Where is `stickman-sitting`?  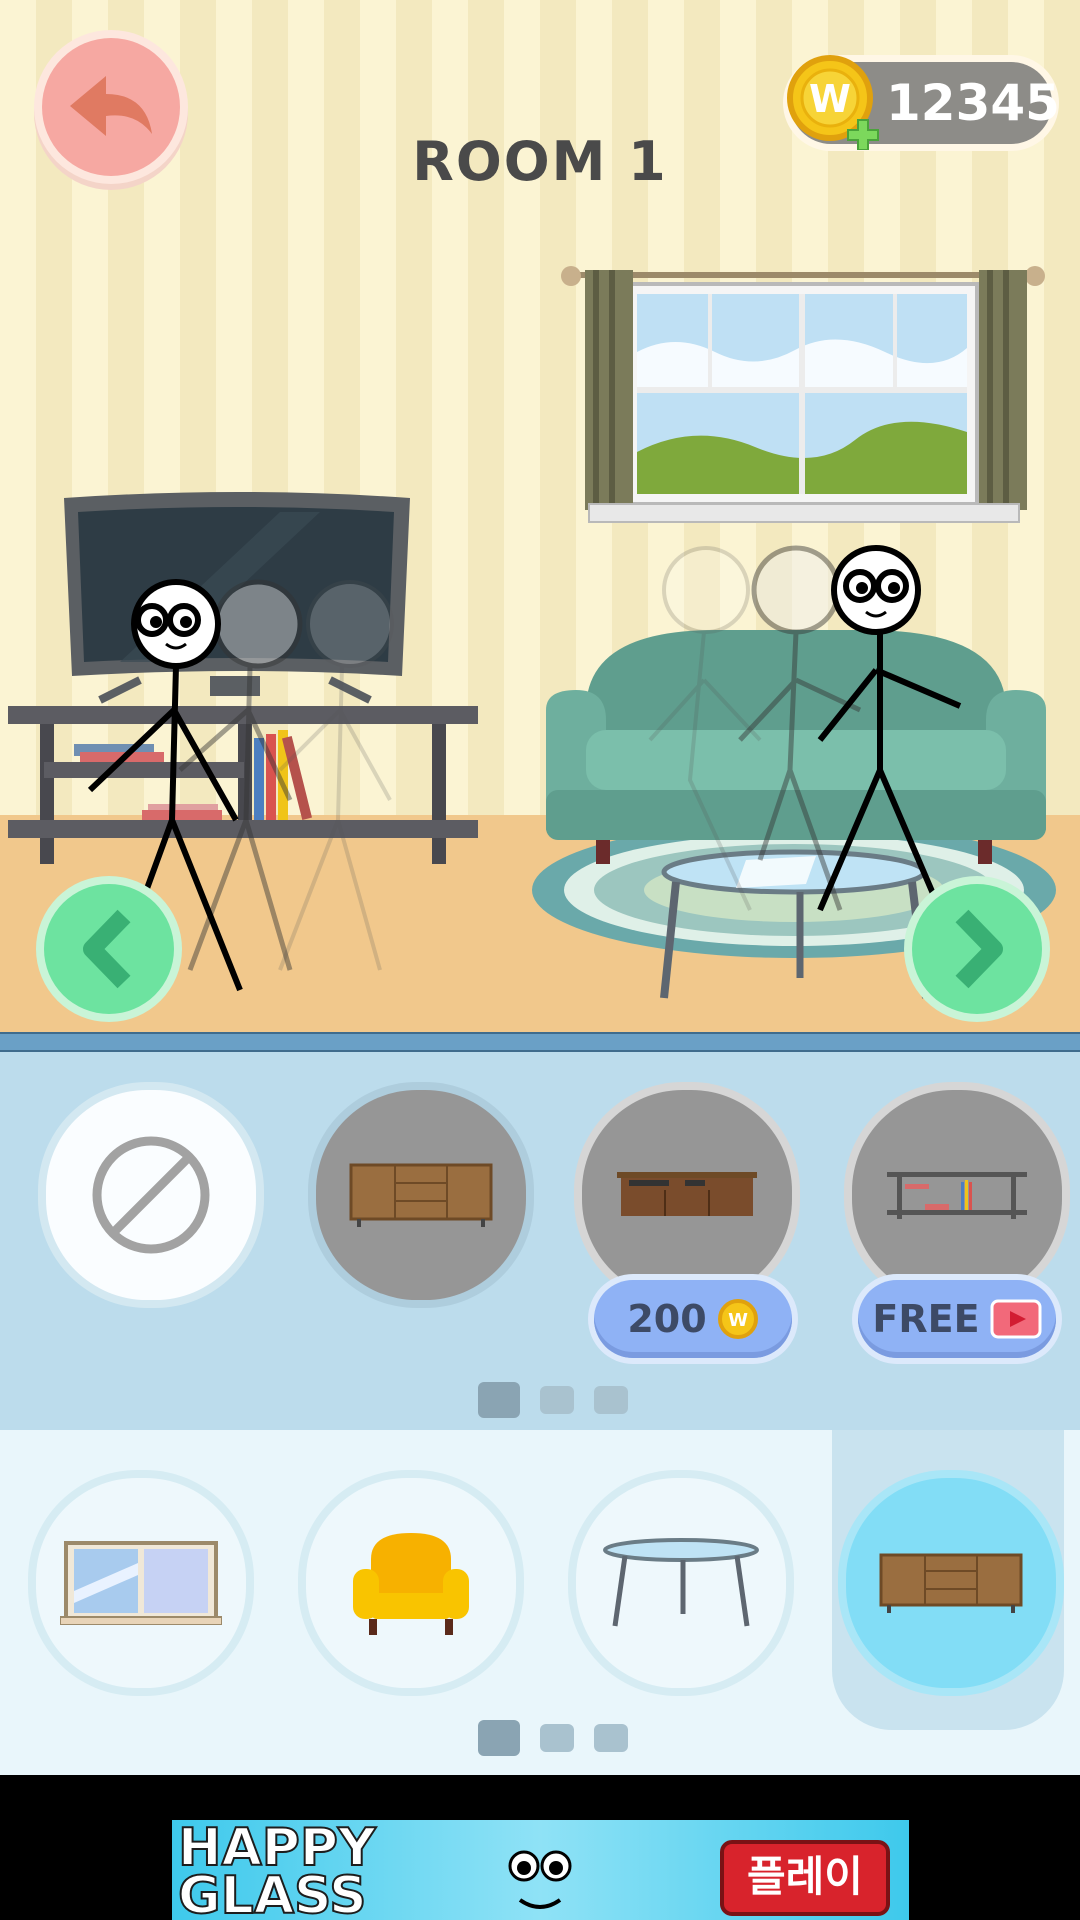 stickman-sitting is located at coordinates (805, 728).